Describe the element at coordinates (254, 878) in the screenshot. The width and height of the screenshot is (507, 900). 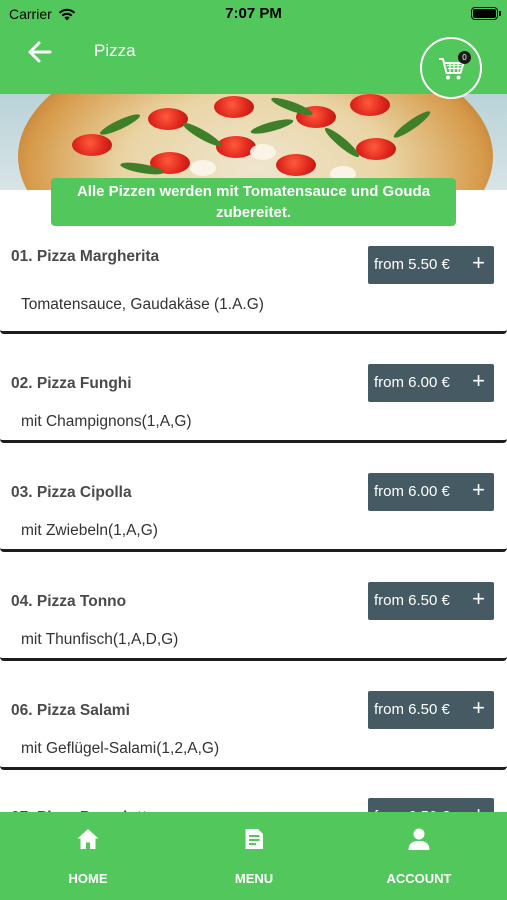
I see `nav-menu-label: MENU` at that location.